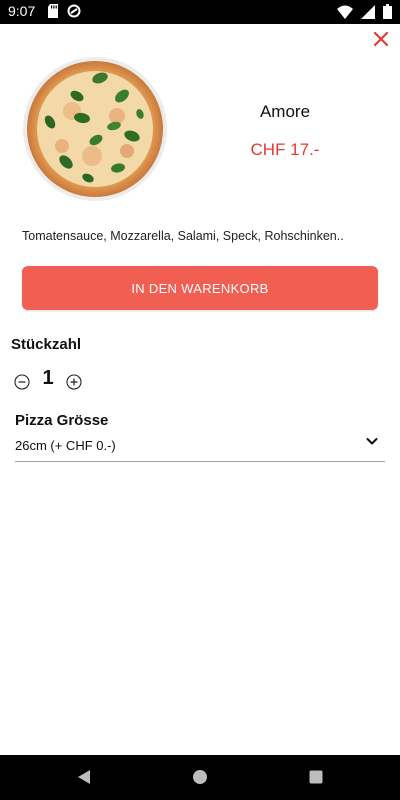  What do you see at coordinates (74, 11) in the screenshot?
I see `circle-slash-icon` at bounding box center [74, 11].